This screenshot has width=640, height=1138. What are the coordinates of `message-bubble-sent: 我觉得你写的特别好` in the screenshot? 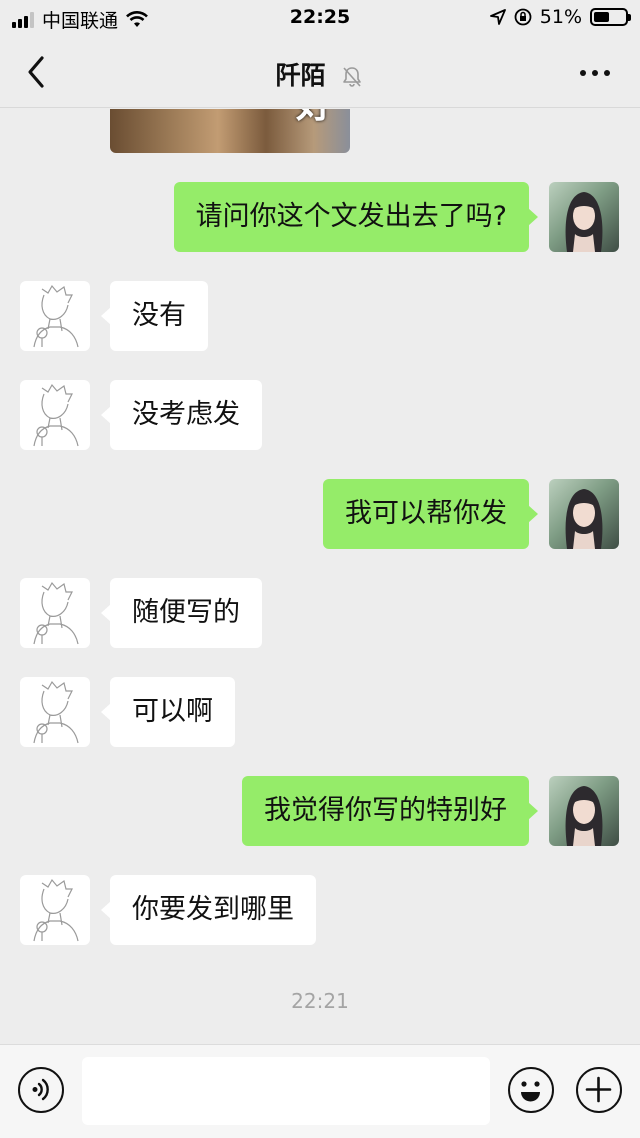 It's located at (390, 811).